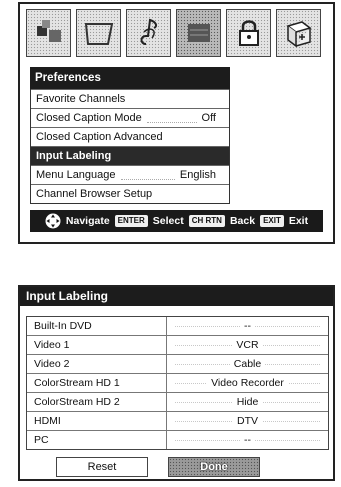 Image resolution: width=341 pixels, height=487 pixels. I want to click on input-name: ColorStream HD 2, so click(97, 402).